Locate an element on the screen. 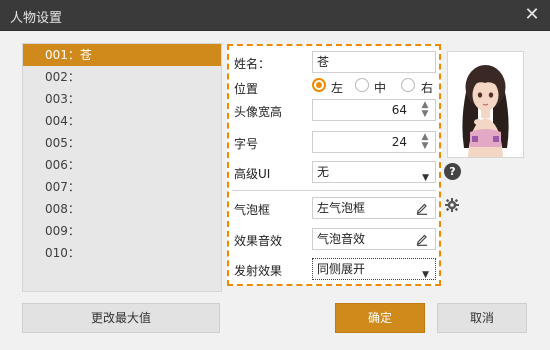  gear-icon is located at coordinates (452, 205).